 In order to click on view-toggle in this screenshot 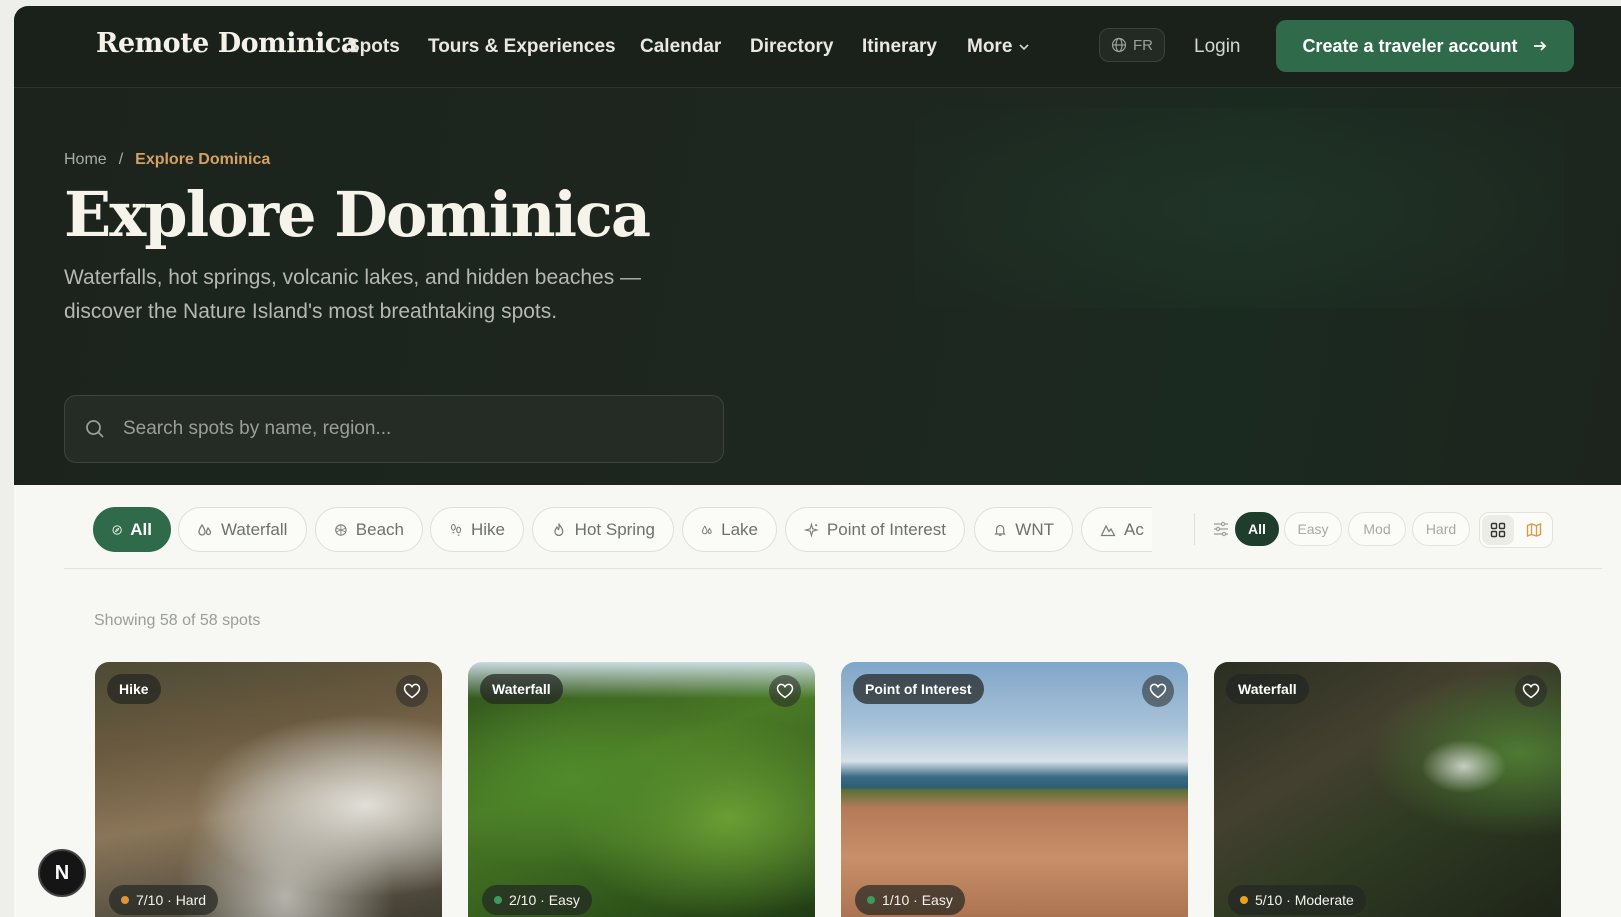, I will do `click(1516, 530)`.